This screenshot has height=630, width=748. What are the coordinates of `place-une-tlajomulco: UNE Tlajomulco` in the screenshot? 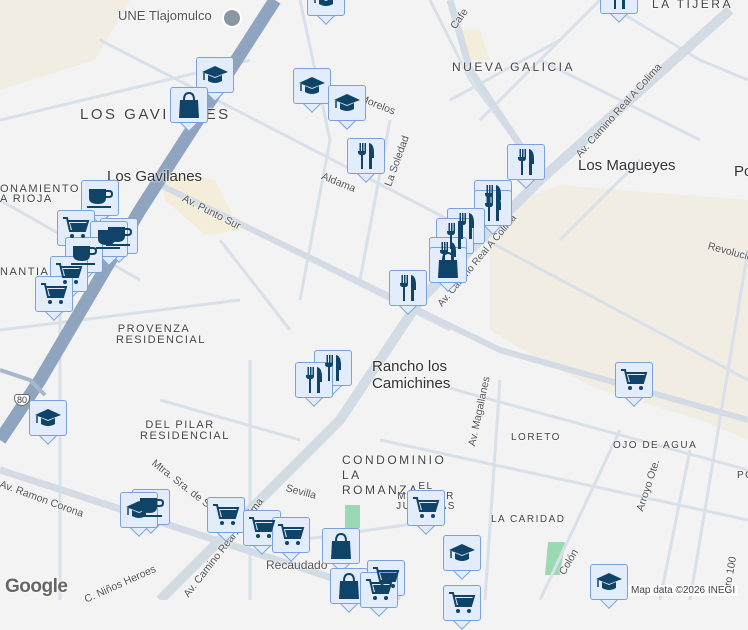 It's located at (165, 15).